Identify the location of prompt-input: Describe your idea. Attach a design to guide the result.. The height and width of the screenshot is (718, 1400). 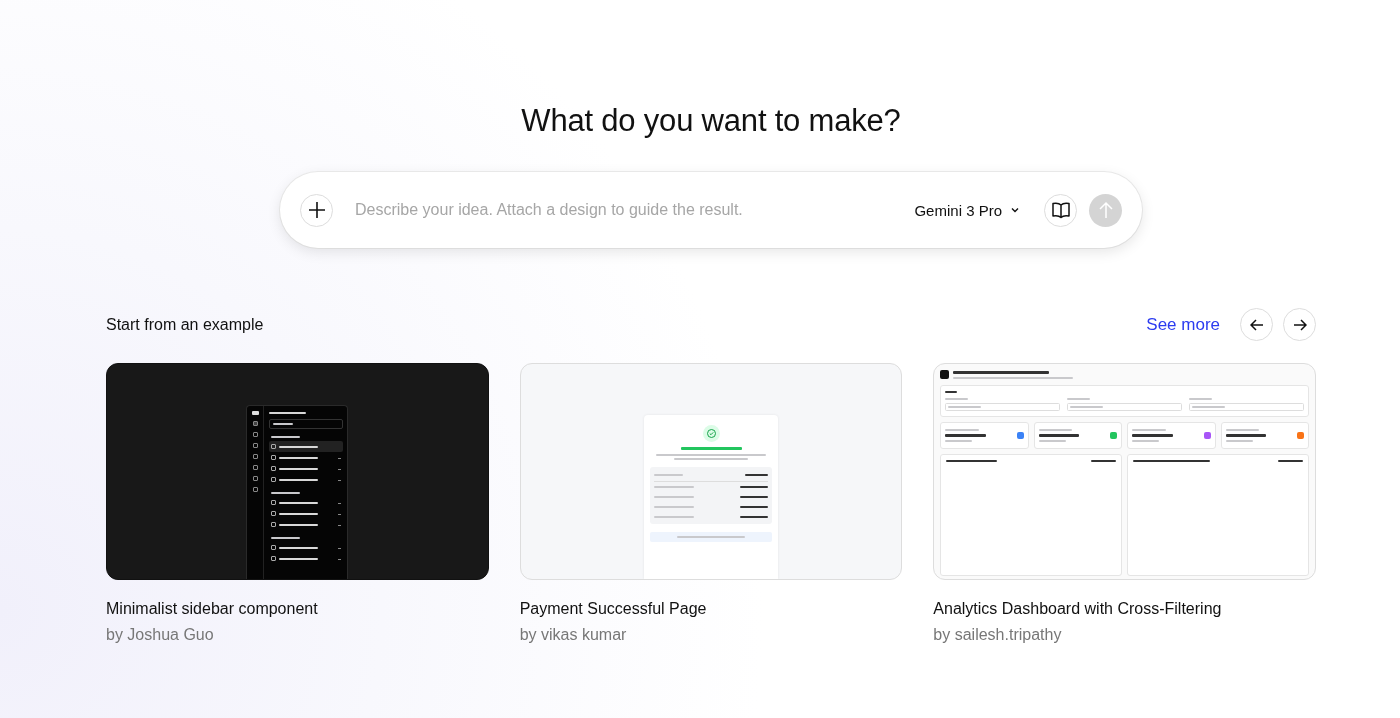
(628, 210).